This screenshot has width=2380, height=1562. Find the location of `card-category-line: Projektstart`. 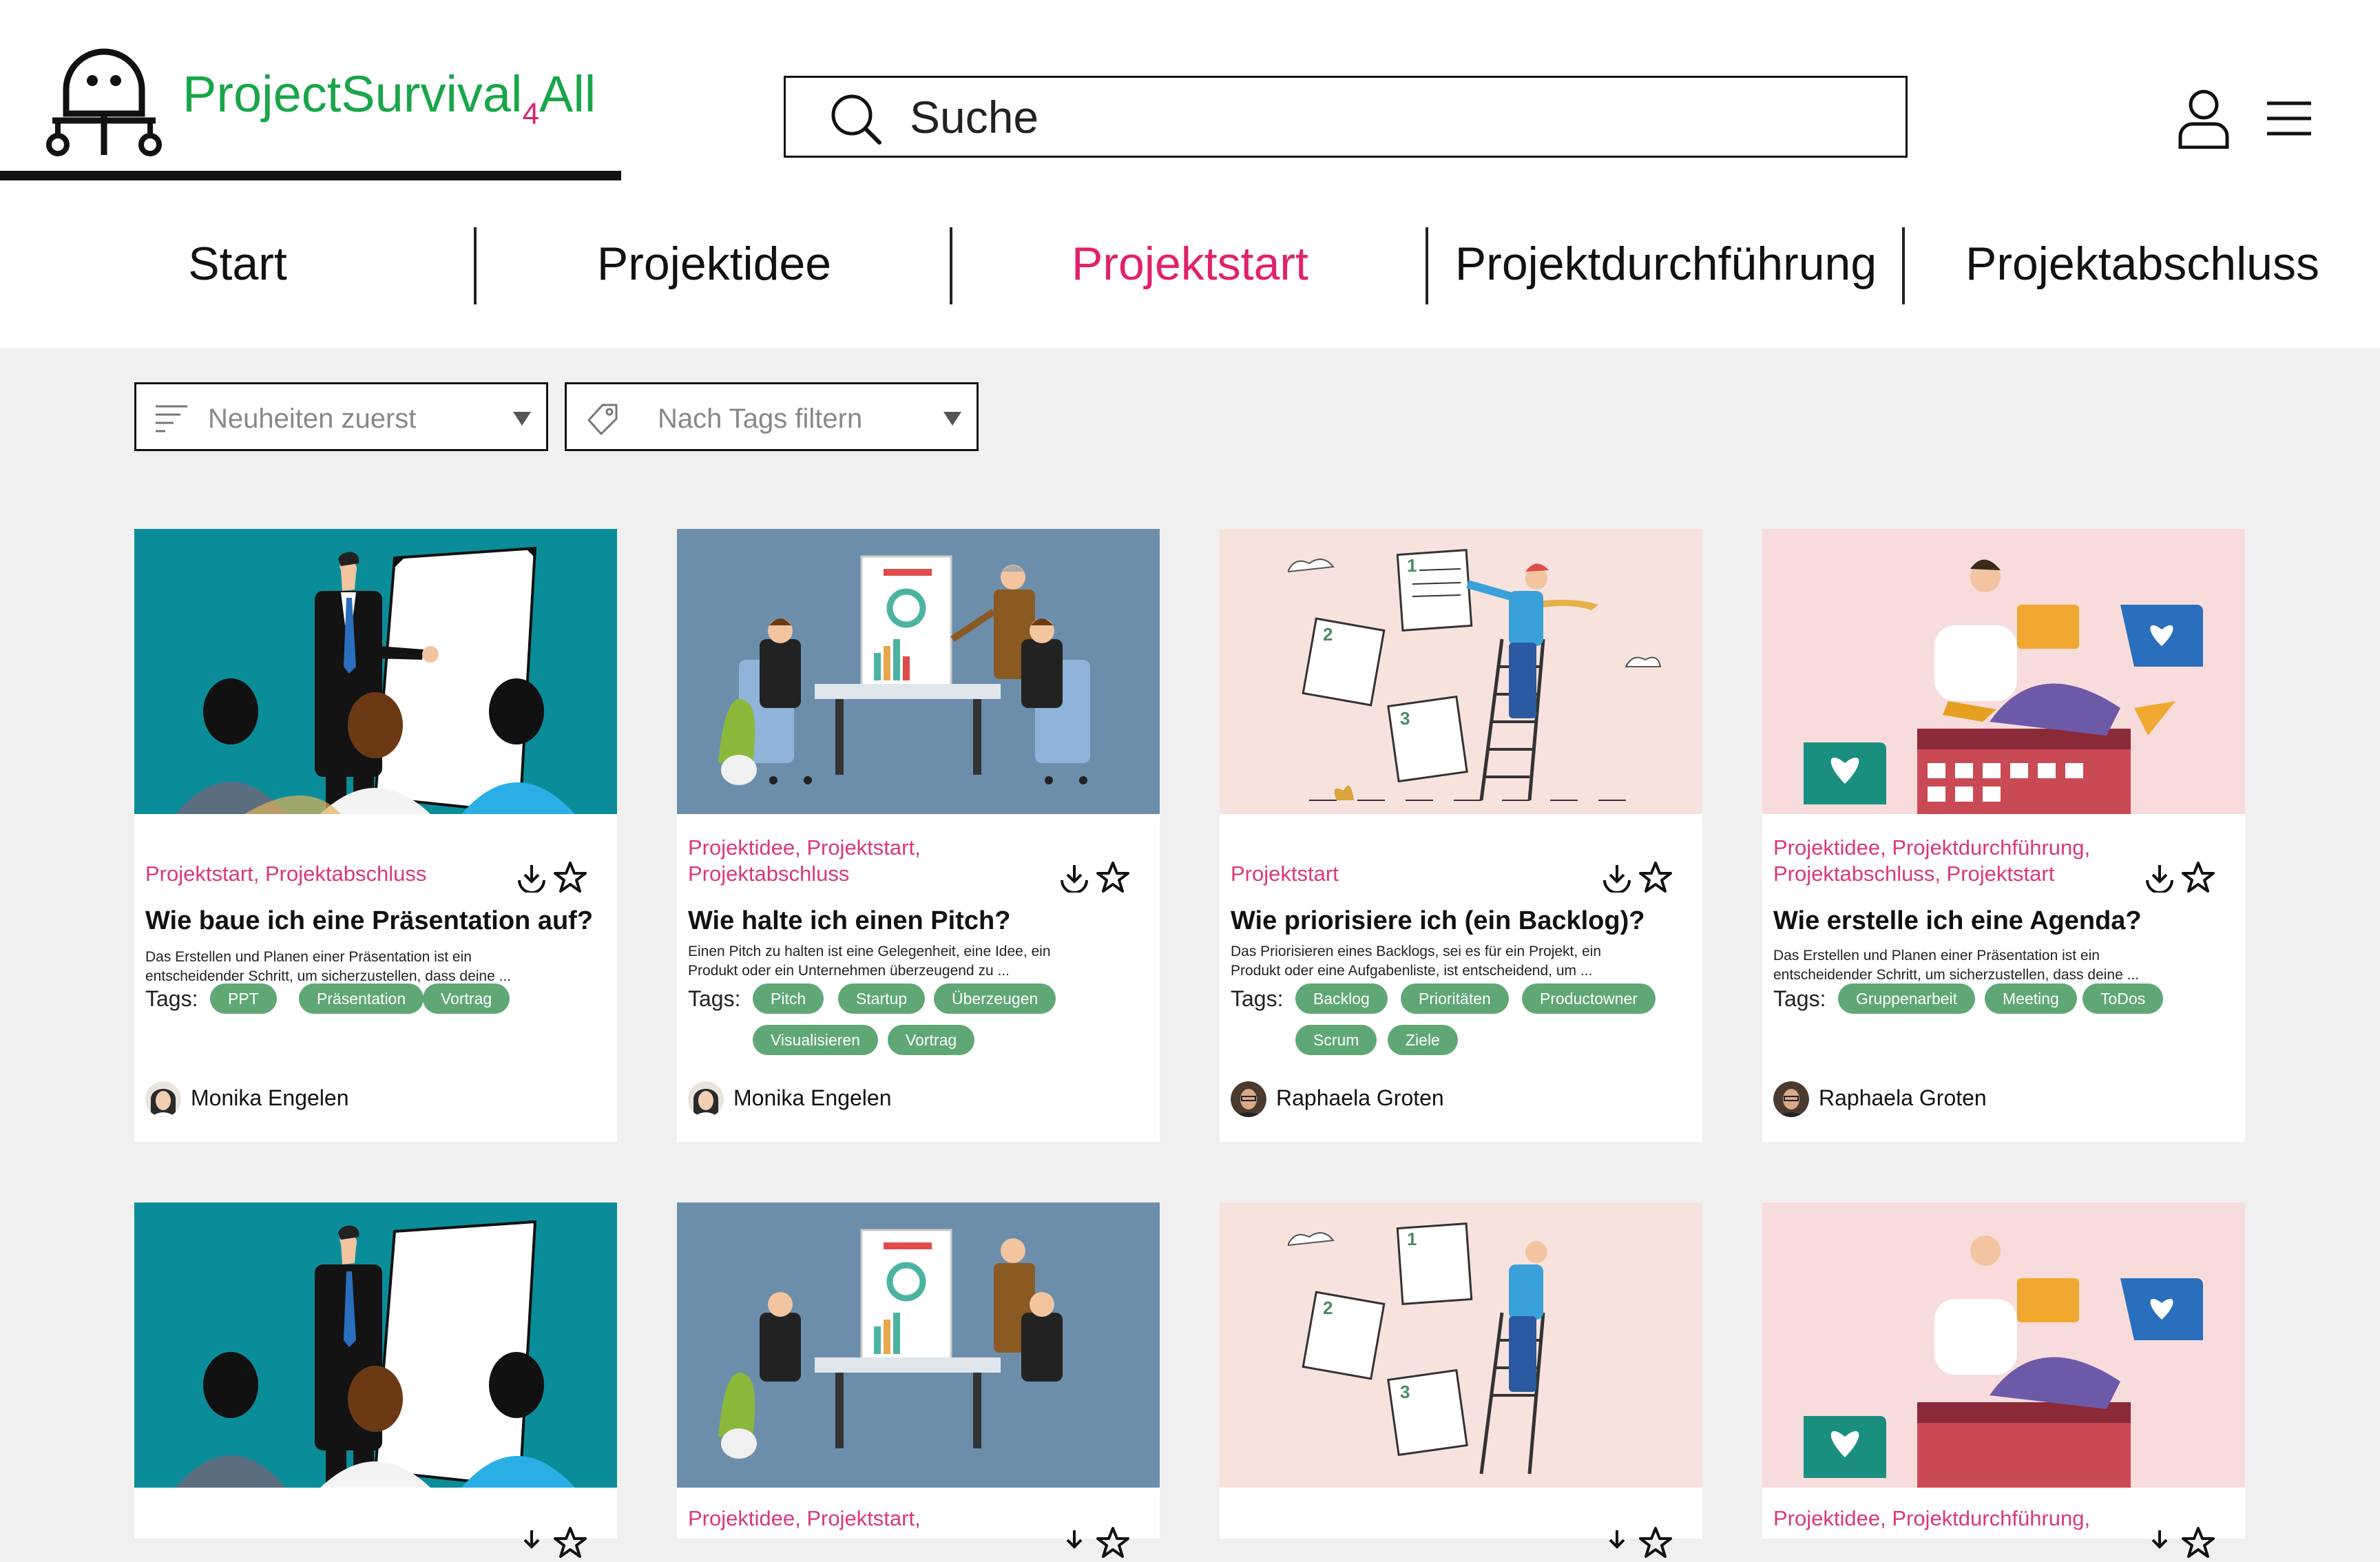

card-category-line: Projektstart is located at coordinates (1285, 874).